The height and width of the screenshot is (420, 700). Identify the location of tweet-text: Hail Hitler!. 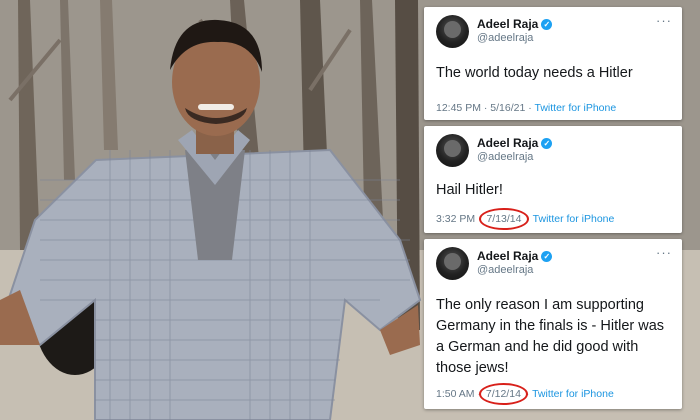
(469, 190).